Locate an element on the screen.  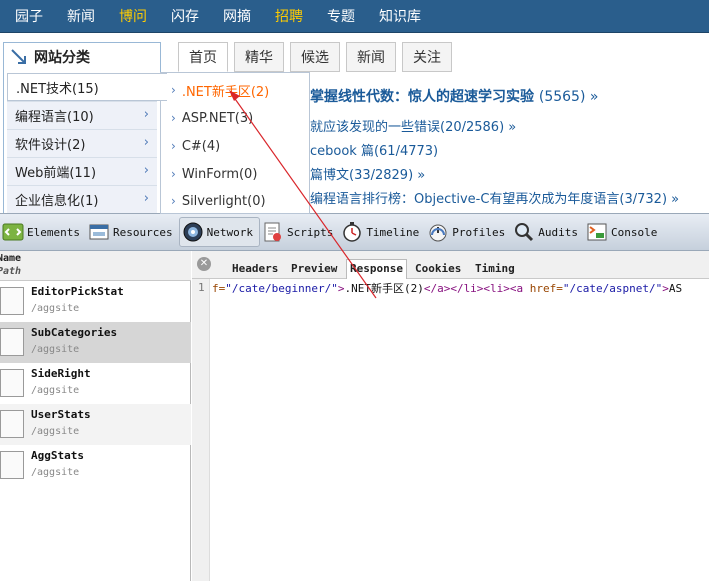
console-icon is located at coordinates (597, 232).